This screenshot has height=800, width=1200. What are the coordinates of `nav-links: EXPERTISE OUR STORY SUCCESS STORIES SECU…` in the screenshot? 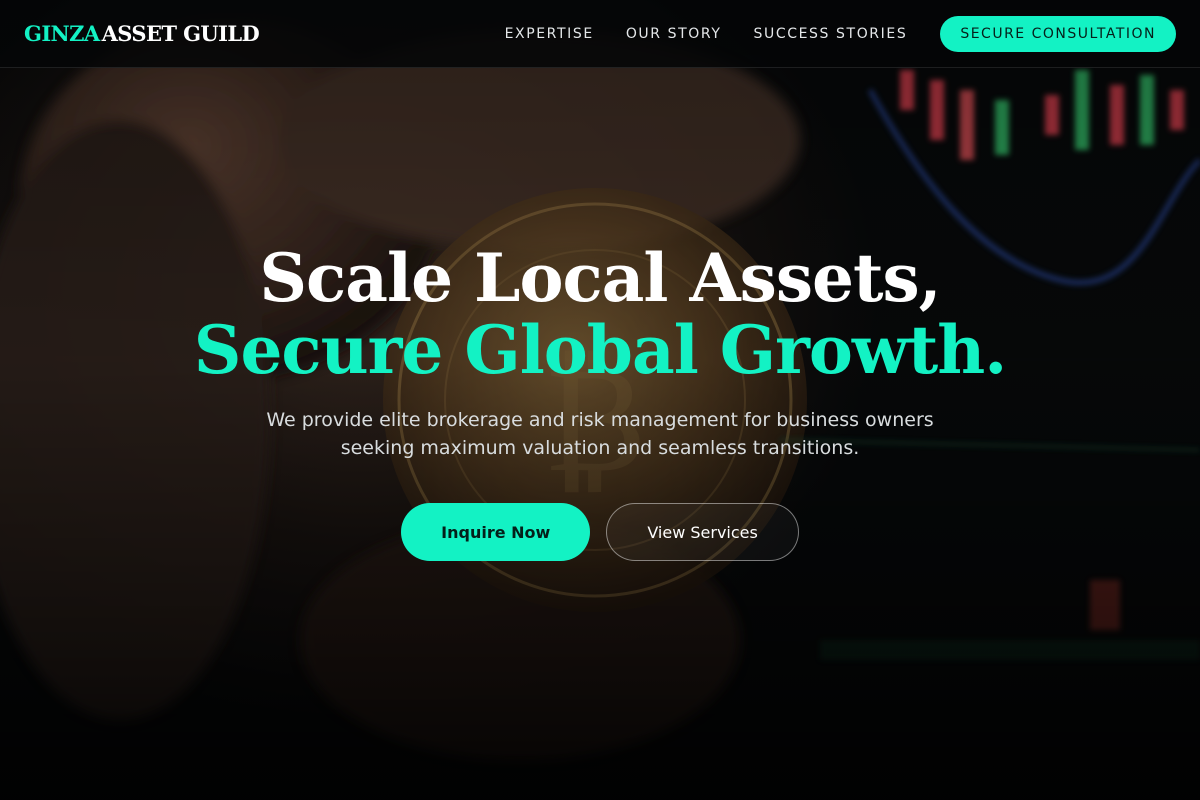 It's located at (824, 33).